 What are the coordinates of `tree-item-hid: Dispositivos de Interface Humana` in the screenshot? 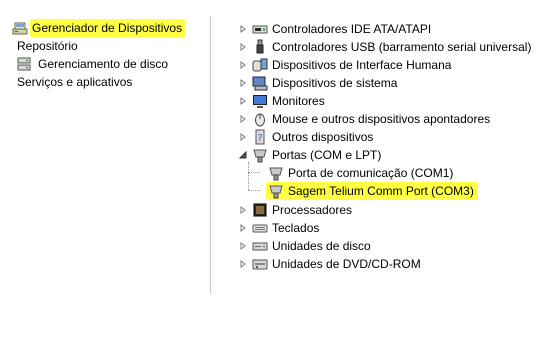 It's located at (344, 65).